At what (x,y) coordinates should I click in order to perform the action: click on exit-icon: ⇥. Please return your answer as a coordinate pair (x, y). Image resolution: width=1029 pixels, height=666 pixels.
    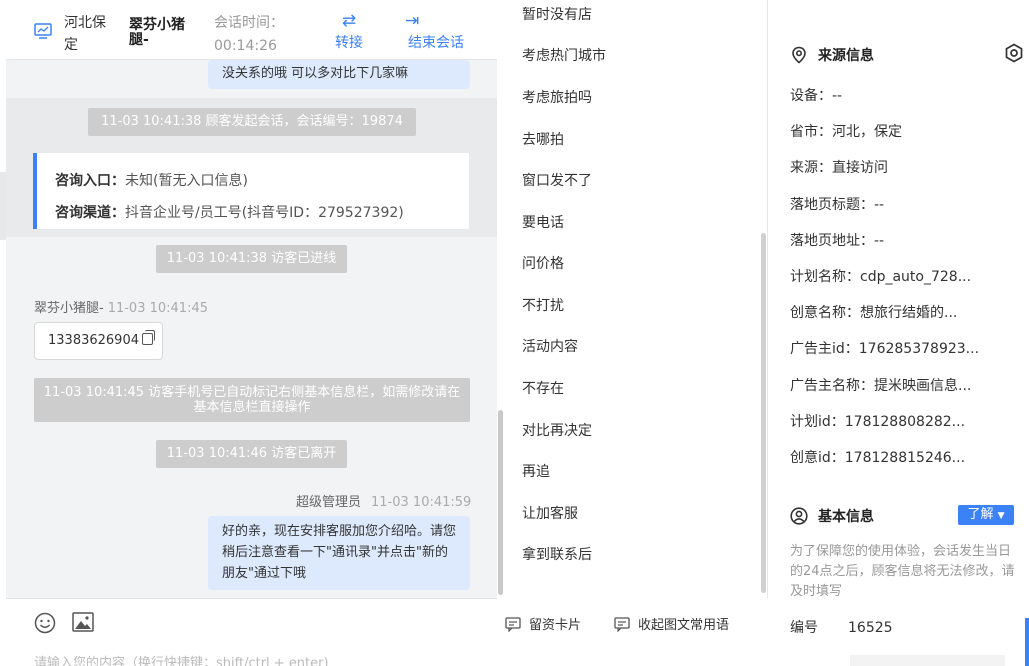
    Looking at the image, I should click on (412, 21).